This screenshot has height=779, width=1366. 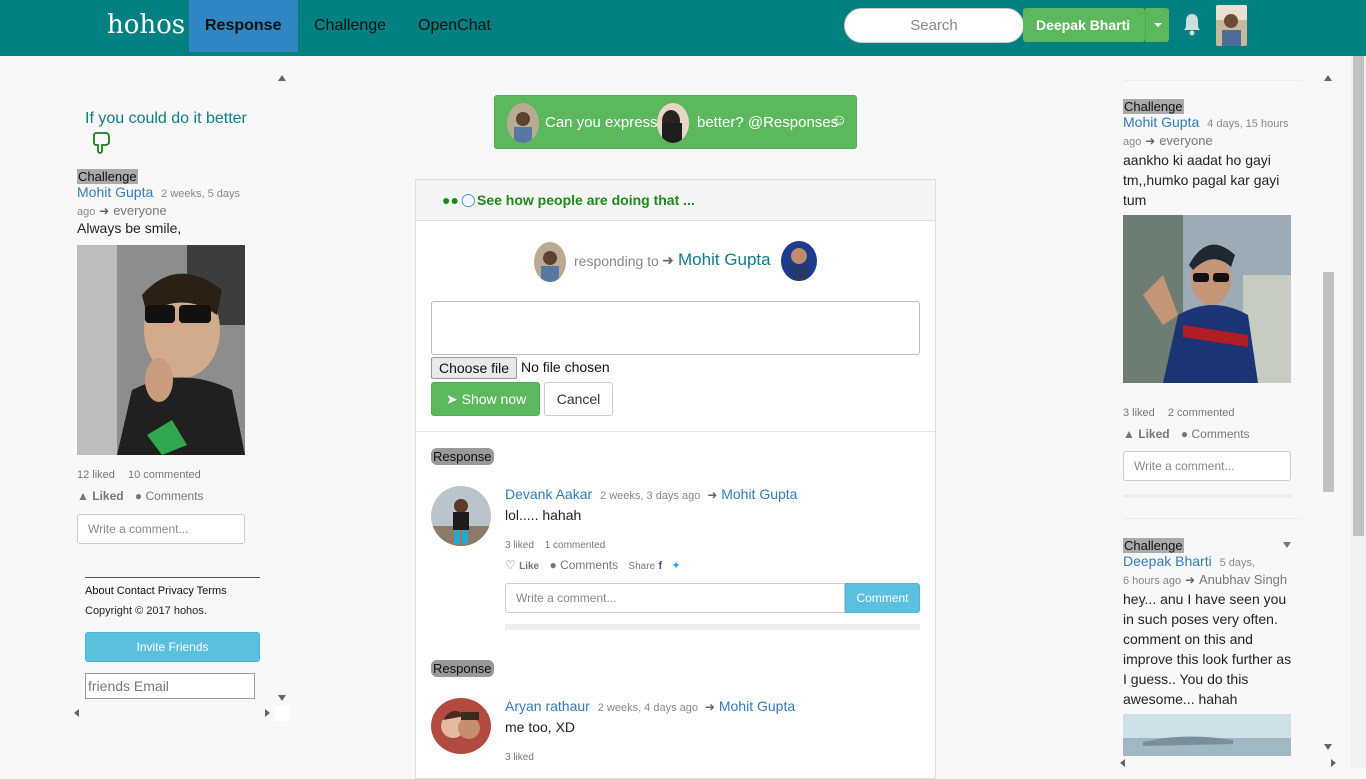 I want to click on post-options-caret, so click(x=1287, y=545).